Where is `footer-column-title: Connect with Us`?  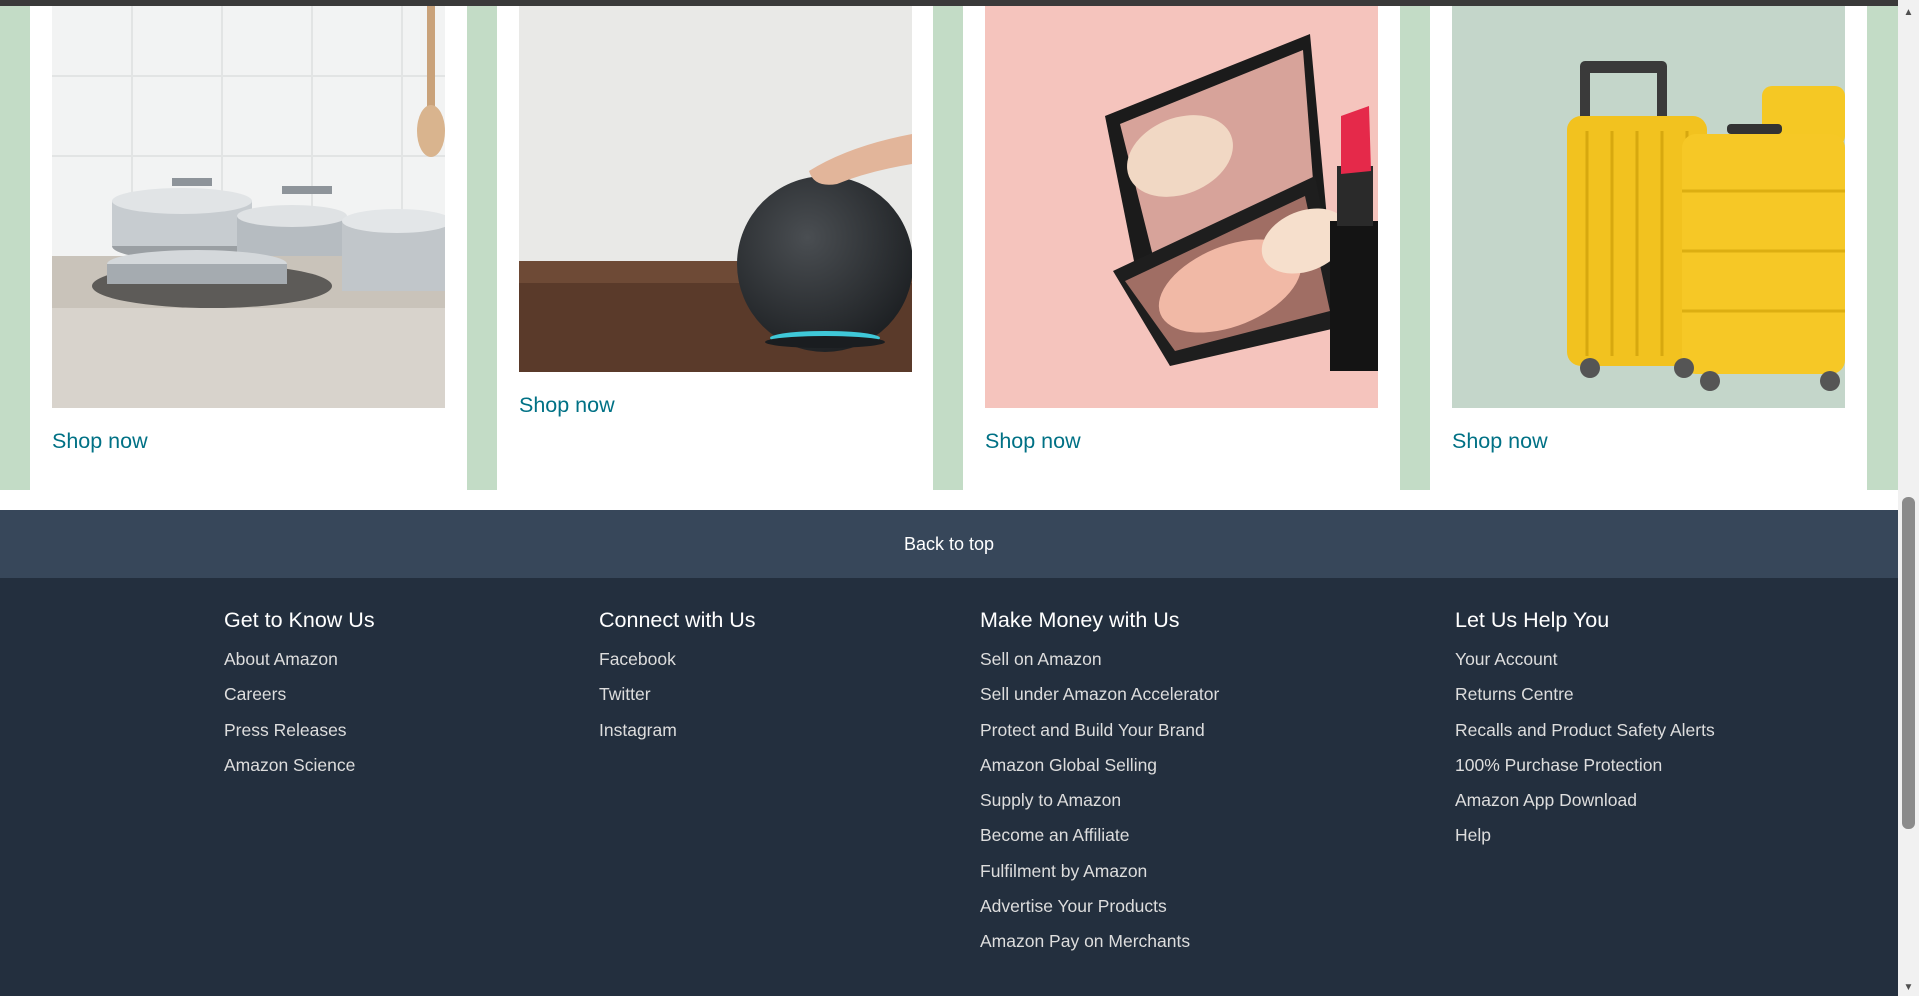 footer-column-title: Connect with Us is located at coordinates (677, 620).